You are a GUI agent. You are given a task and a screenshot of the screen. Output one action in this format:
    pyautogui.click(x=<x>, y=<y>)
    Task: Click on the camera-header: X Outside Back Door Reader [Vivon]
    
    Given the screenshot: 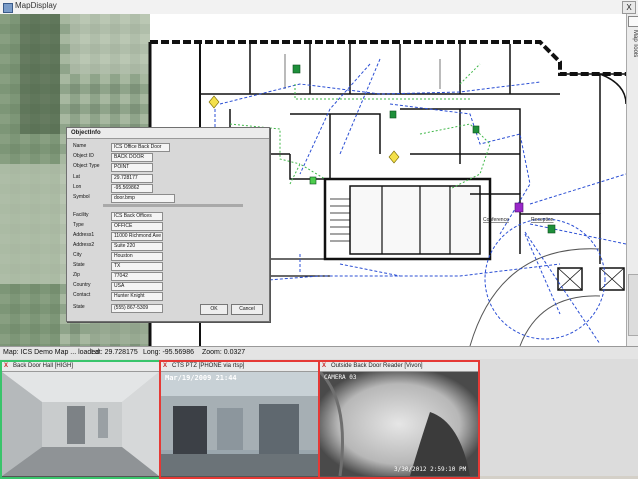 What is the action you would take?
    pyautogui.click(x=399, y=367)
    